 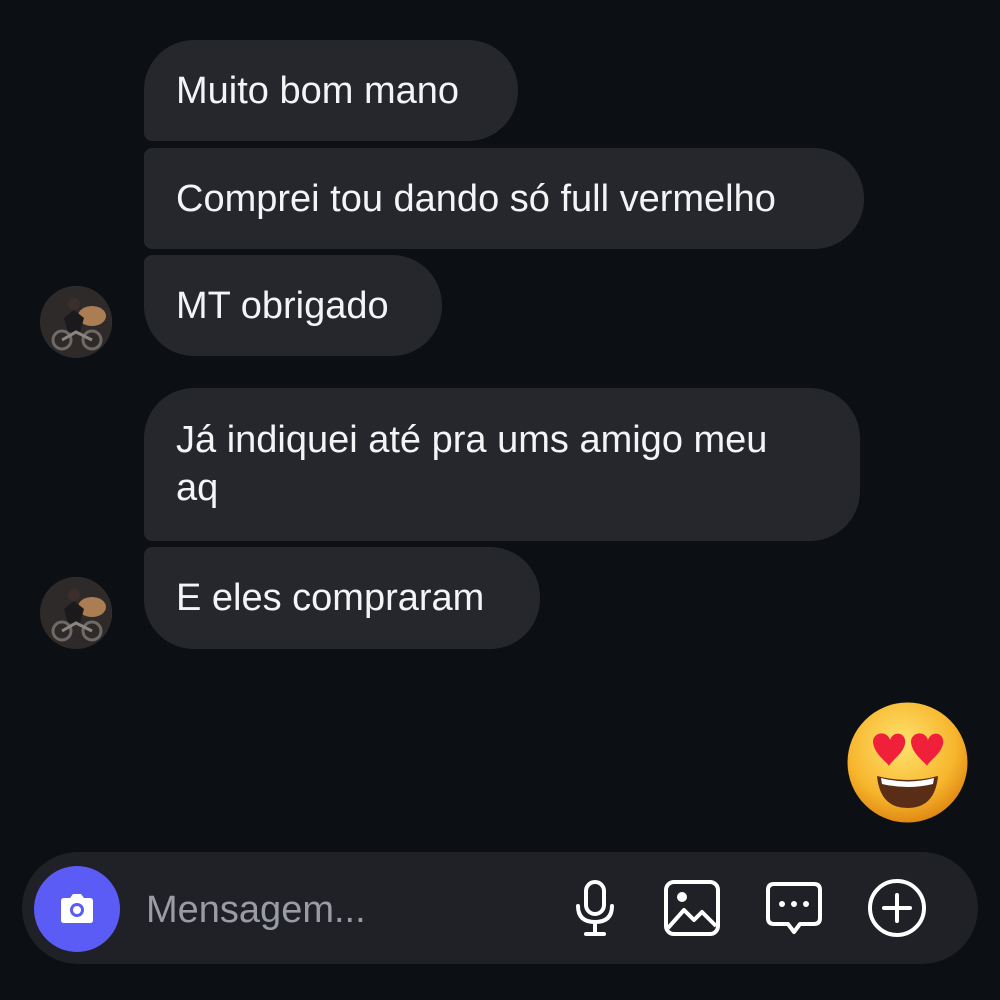 I want to click on message-bubble: E eles compraram, so click(x=342, y=598).